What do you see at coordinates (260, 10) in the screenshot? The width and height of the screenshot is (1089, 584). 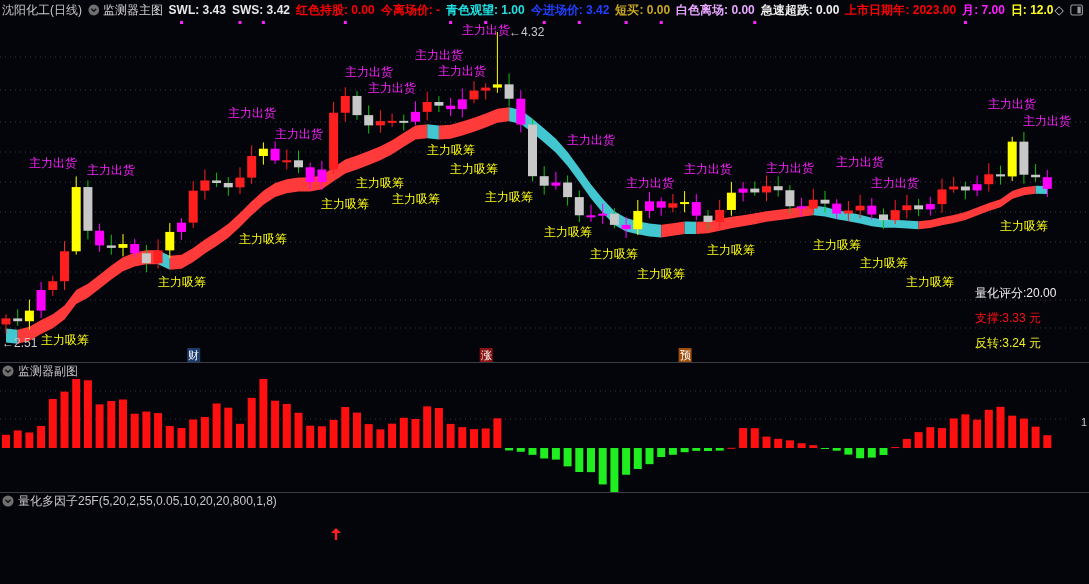 I see `indicator-readout: SWS: 3.42` at bounding box center [260, 10].